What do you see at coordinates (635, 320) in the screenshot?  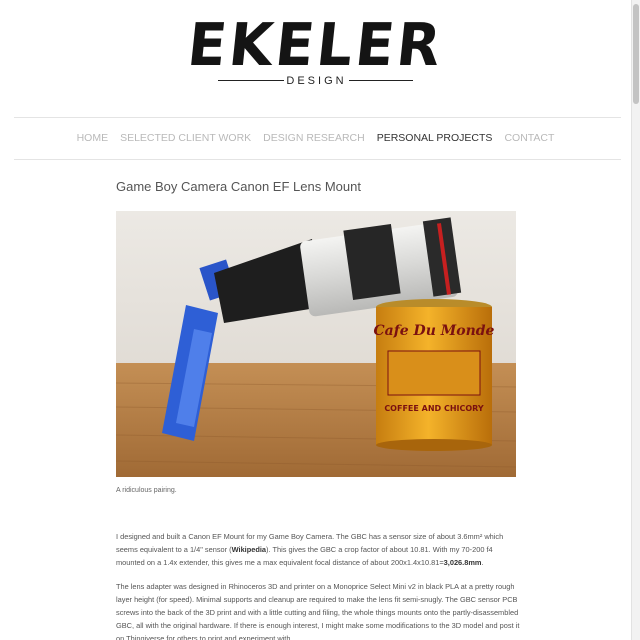 I see `vertical-scrollbar` at bounding box center [635, 320].